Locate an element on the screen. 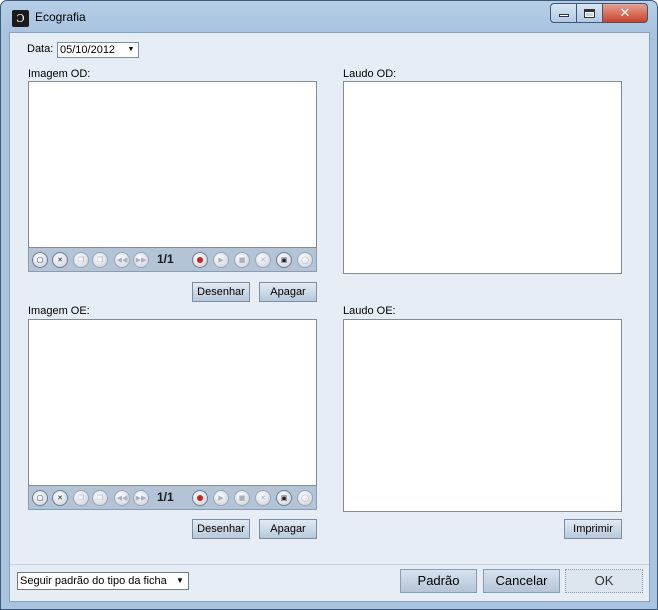  laudo-od-label: Laudo OD: is located at coordinates (370, 74).